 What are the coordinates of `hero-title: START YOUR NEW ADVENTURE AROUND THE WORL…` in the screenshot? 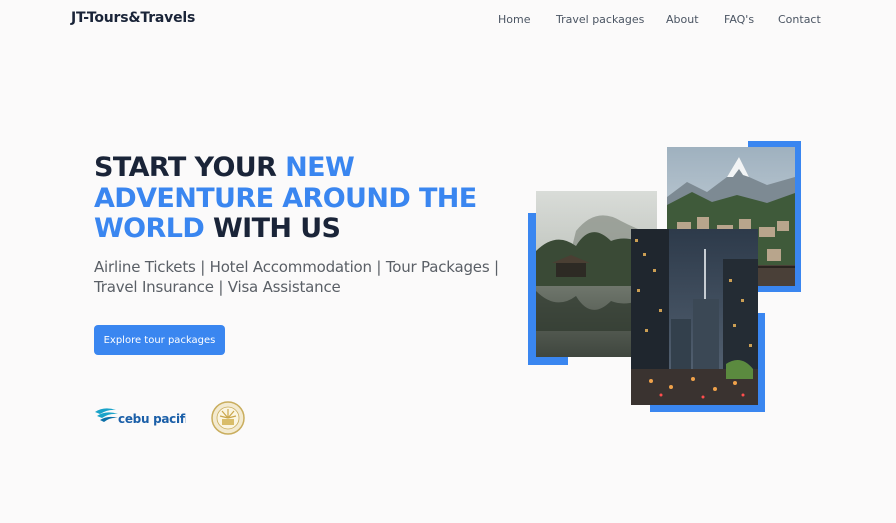 It's located at (304, 198).